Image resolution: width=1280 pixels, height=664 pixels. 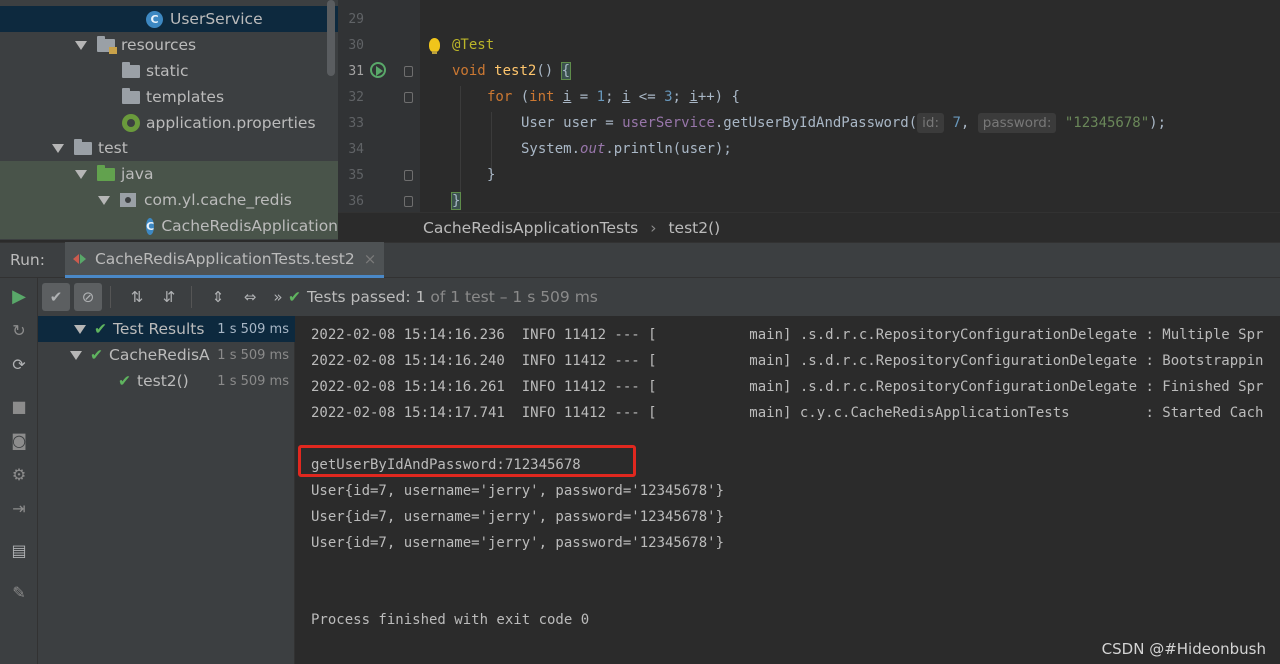 What do you see at coordinates (613, 97) in the screenshot?
I see `code-token: ;` at bounding box center [613, 97].